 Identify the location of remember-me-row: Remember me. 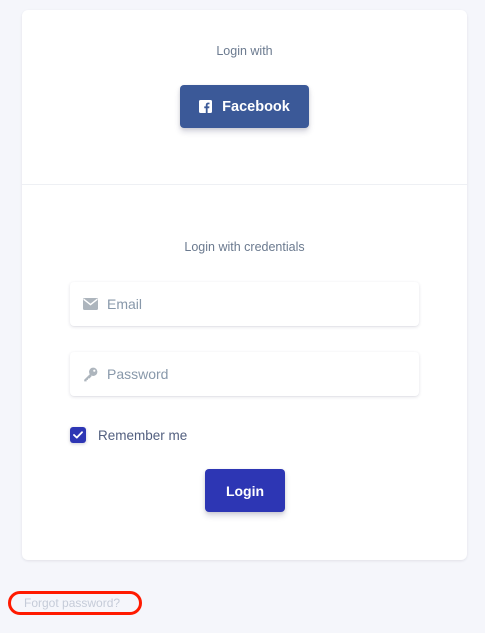
(128, 435).